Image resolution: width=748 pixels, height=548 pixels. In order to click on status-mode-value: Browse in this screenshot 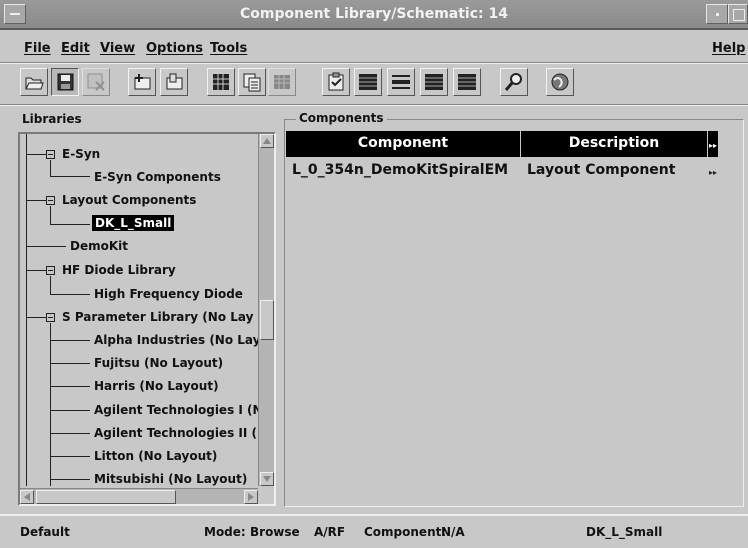, I will do `click(275, 532)`.